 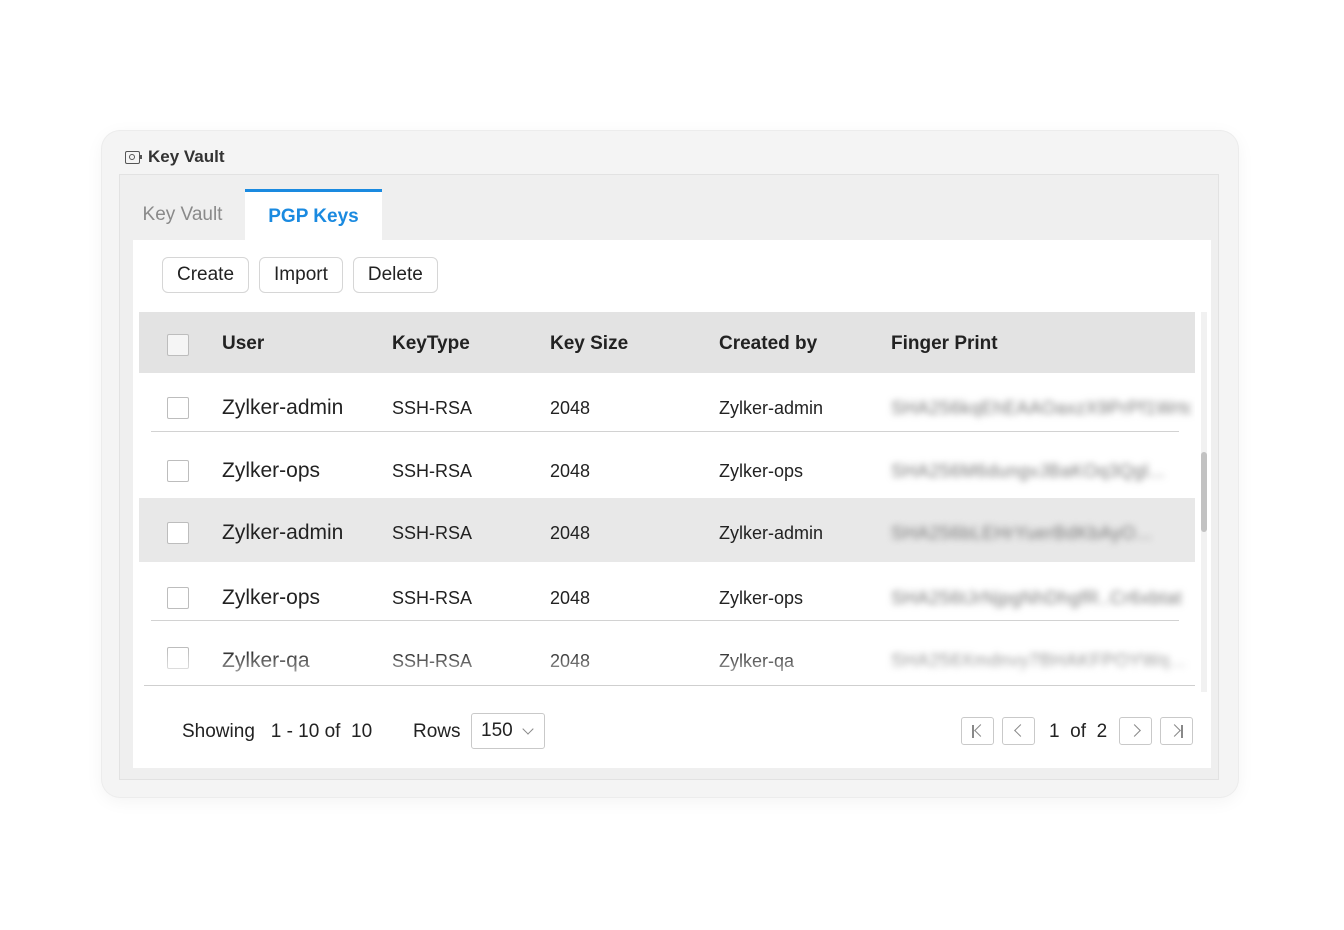 What do you see at coordinates (977, 731) in the screenshot?
I see `first-page-button` at bounding box center [977, 731].